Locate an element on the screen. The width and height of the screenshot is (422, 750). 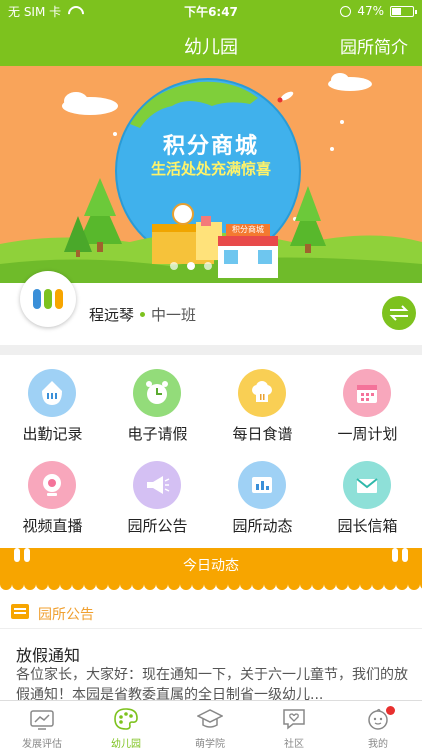
feature-label: 出勤记录 is located at coordinates (52, 434).